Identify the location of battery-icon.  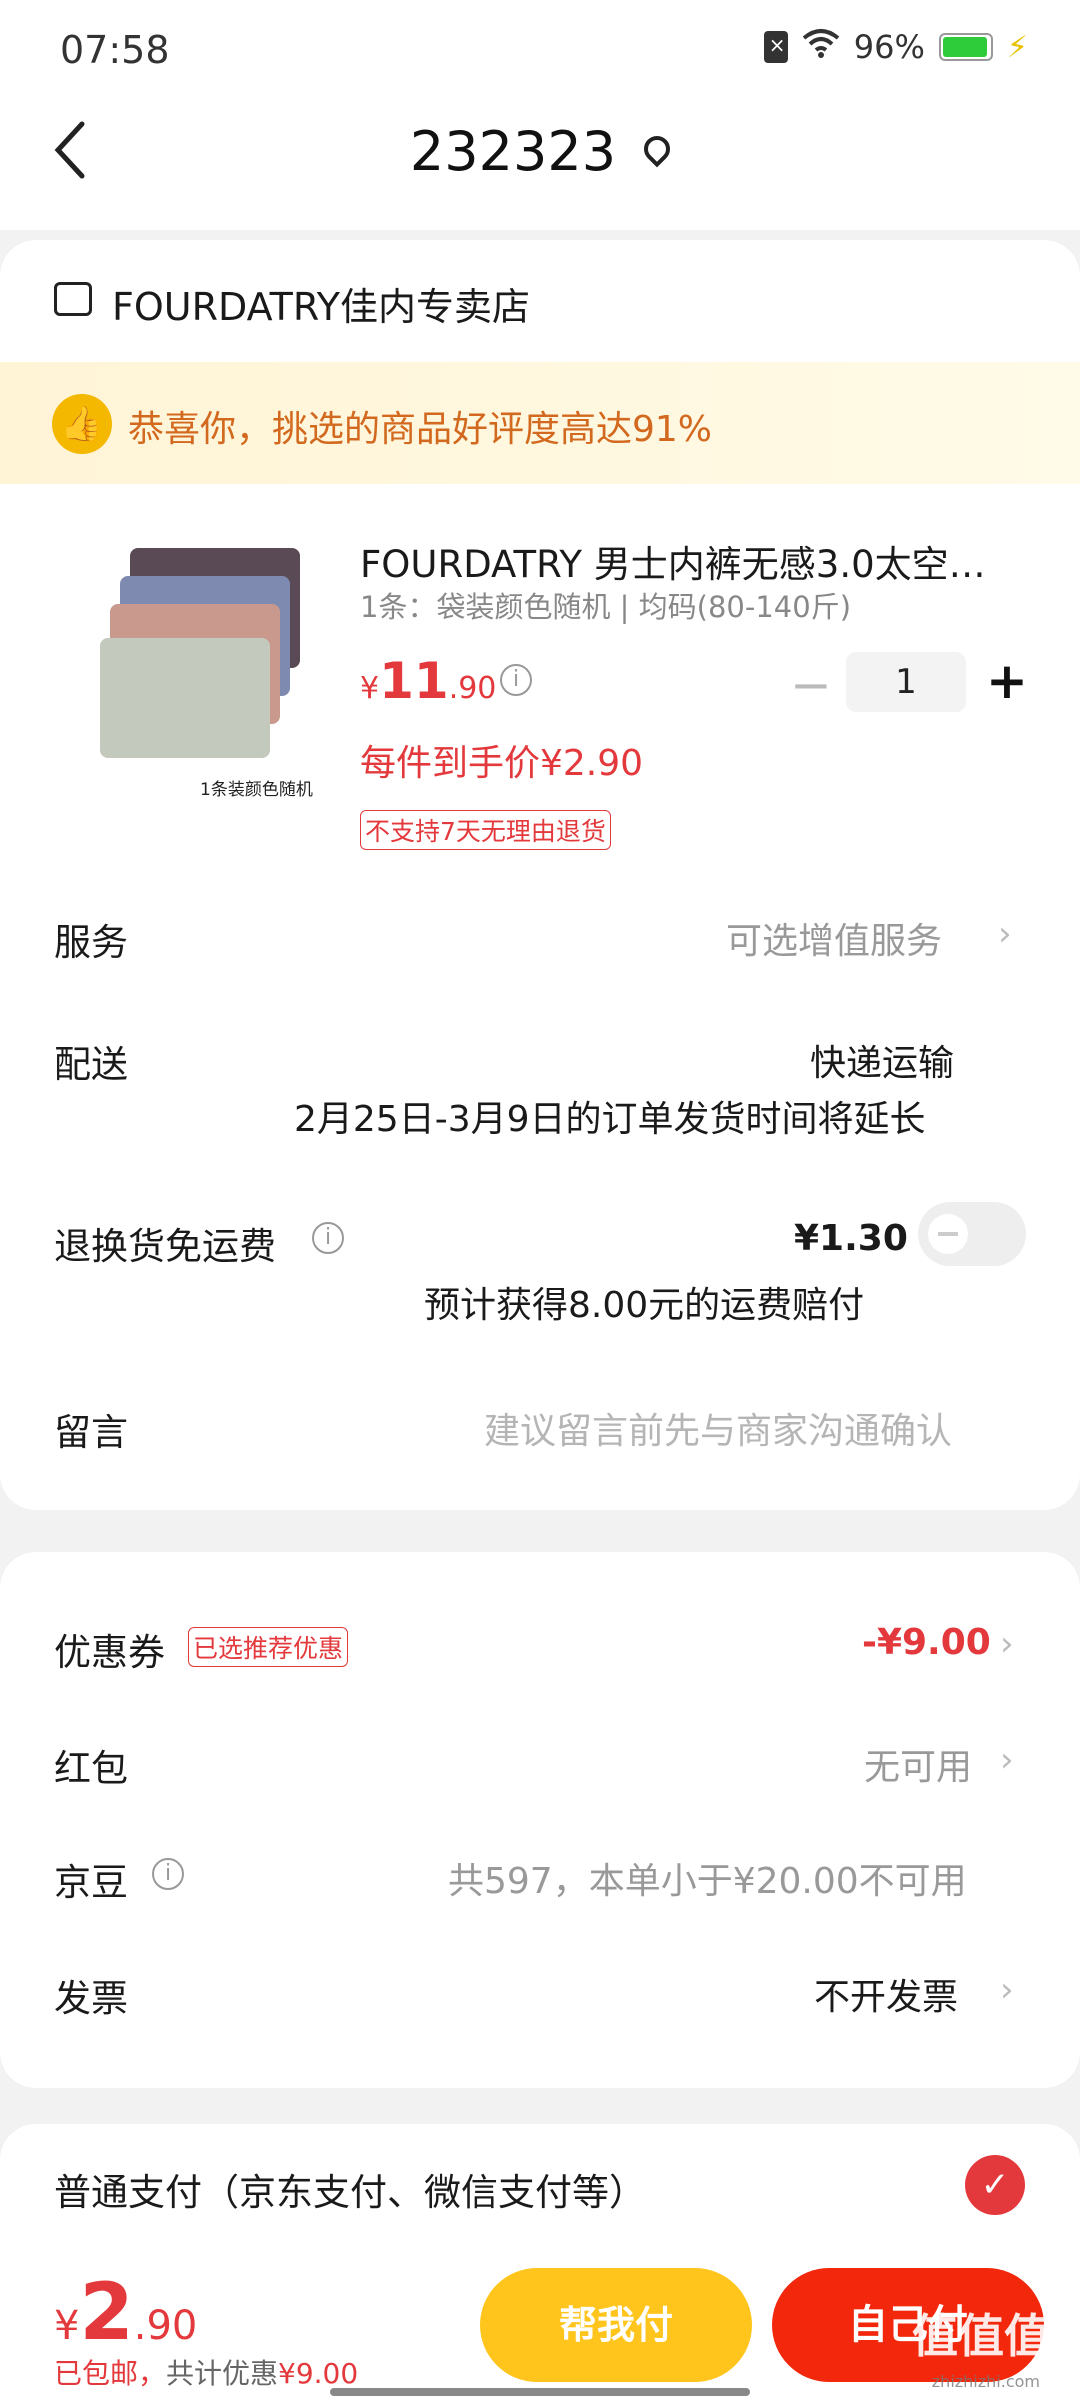
(965, 47).